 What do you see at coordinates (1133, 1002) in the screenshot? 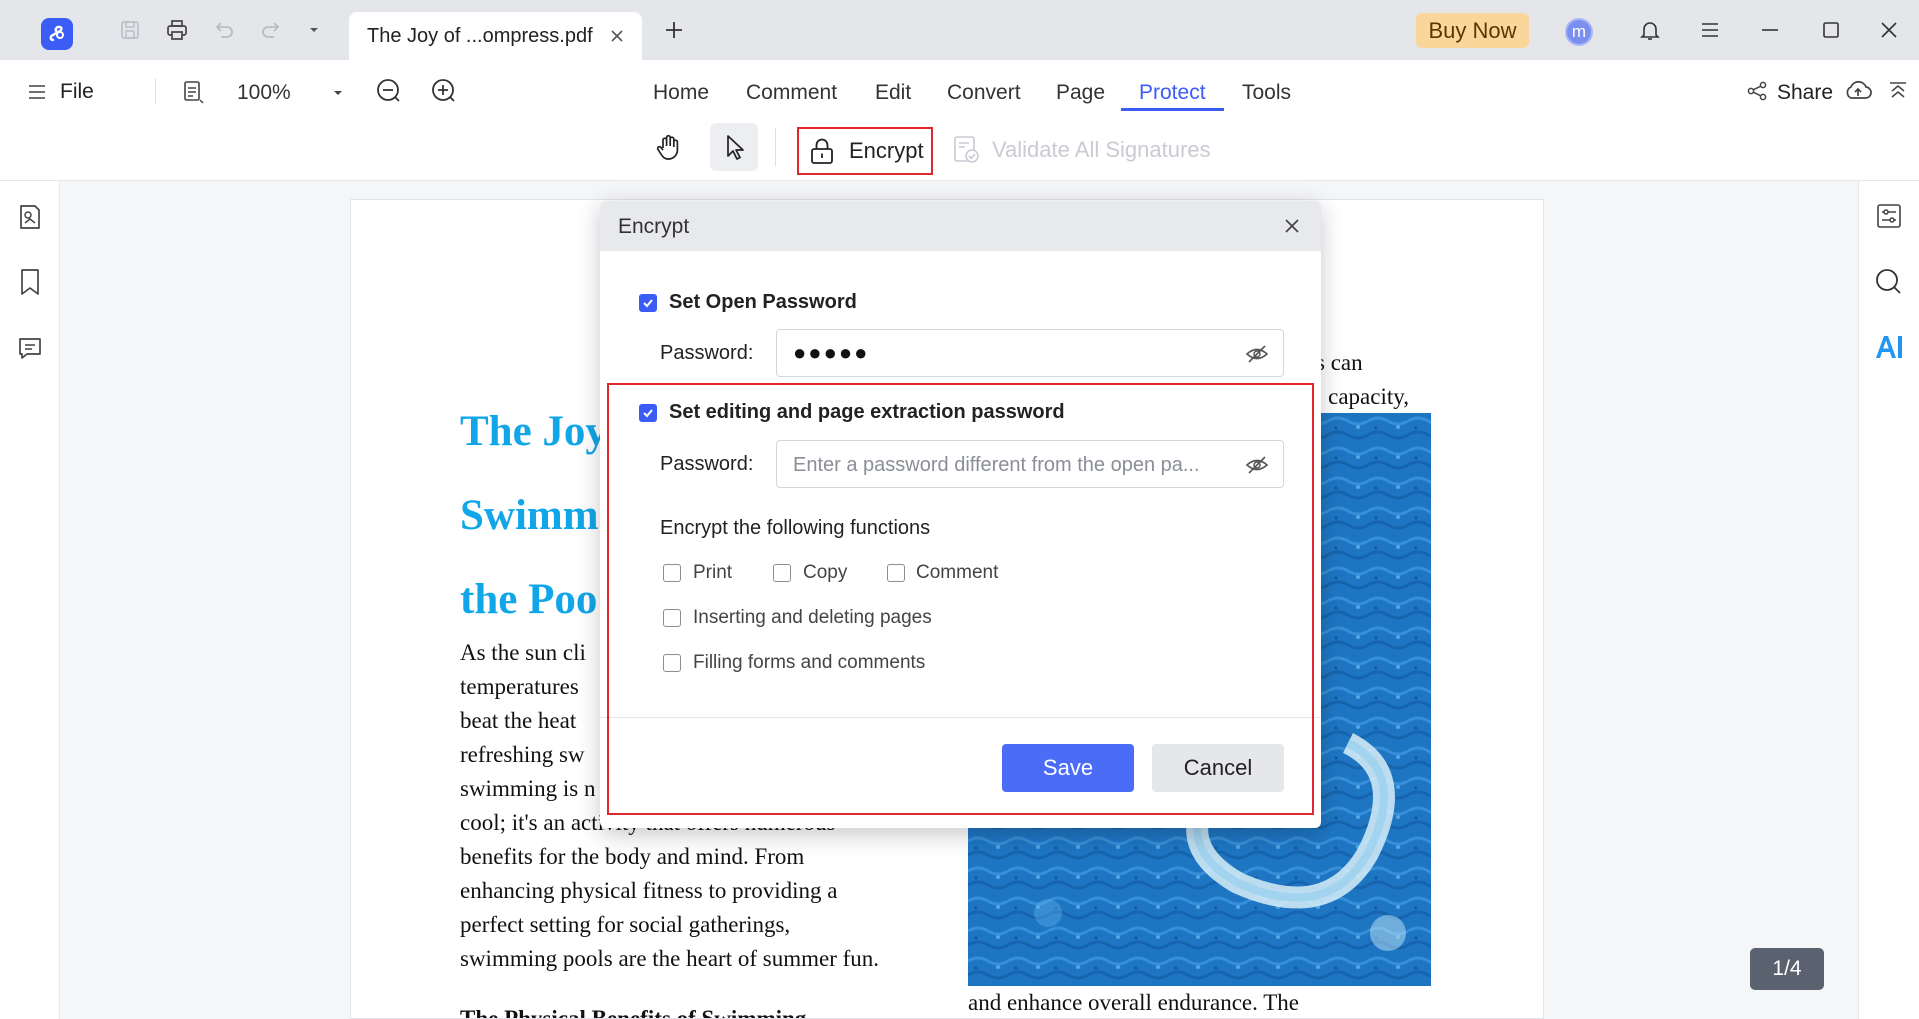
I see `right-column-text: and enhance overall endurance. The` at bounding box center [1133, 1002].